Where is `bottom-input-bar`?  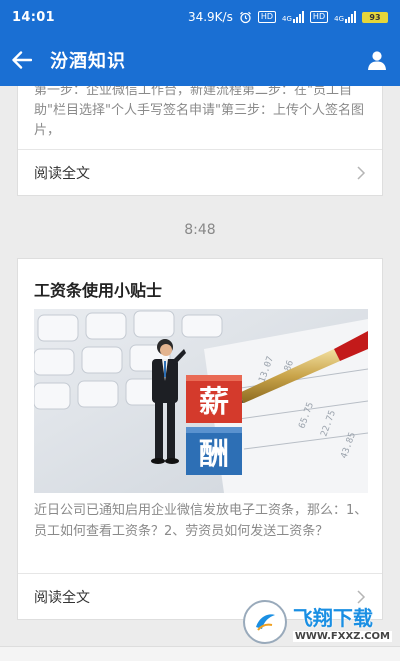 bottom-input-bar is located at coordinates (200, 653).